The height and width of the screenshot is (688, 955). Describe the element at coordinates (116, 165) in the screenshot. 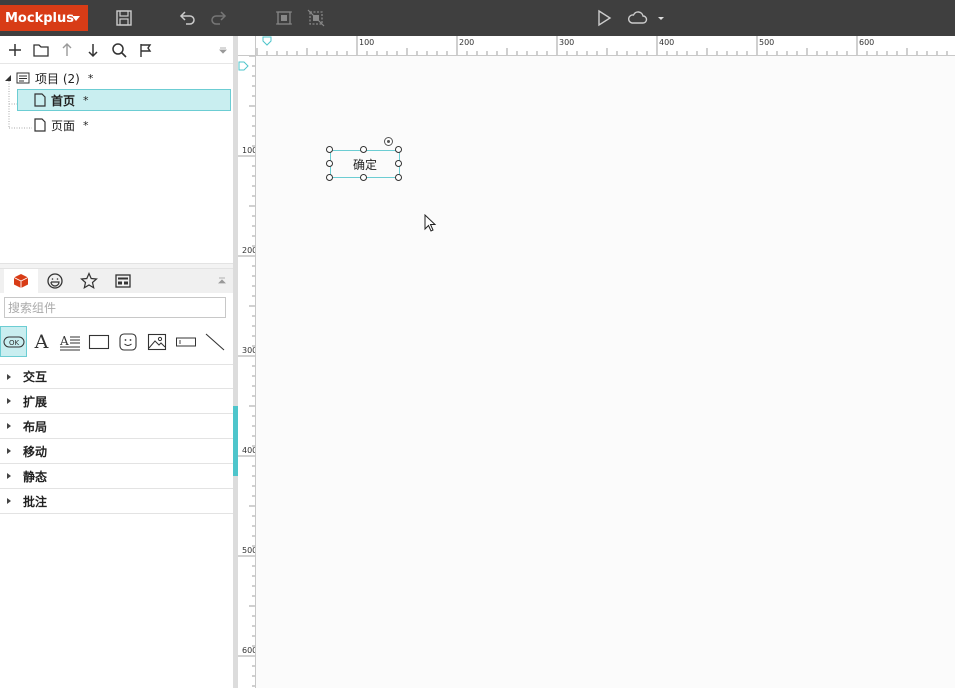

I see `page-tree: 项目 (2) * 首页 * 页面 *` at that location.